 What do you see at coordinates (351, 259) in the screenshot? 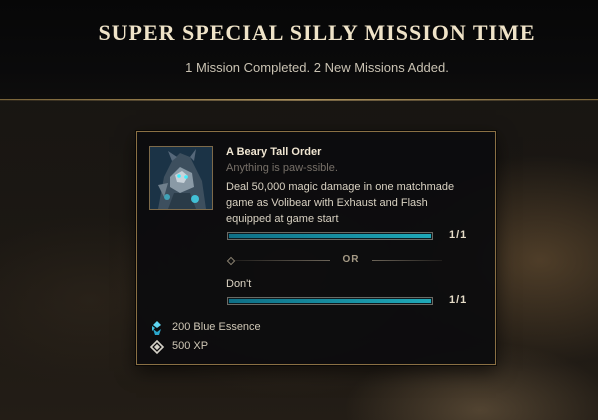
I see `separator-or-label: OR` at bounding box center [351, 259].